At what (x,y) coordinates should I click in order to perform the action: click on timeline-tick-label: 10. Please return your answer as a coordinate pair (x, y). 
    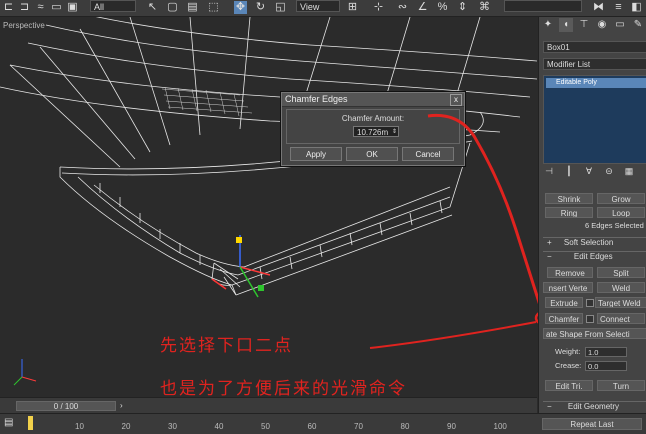
    Looking at the image, I should click on (79, 426).